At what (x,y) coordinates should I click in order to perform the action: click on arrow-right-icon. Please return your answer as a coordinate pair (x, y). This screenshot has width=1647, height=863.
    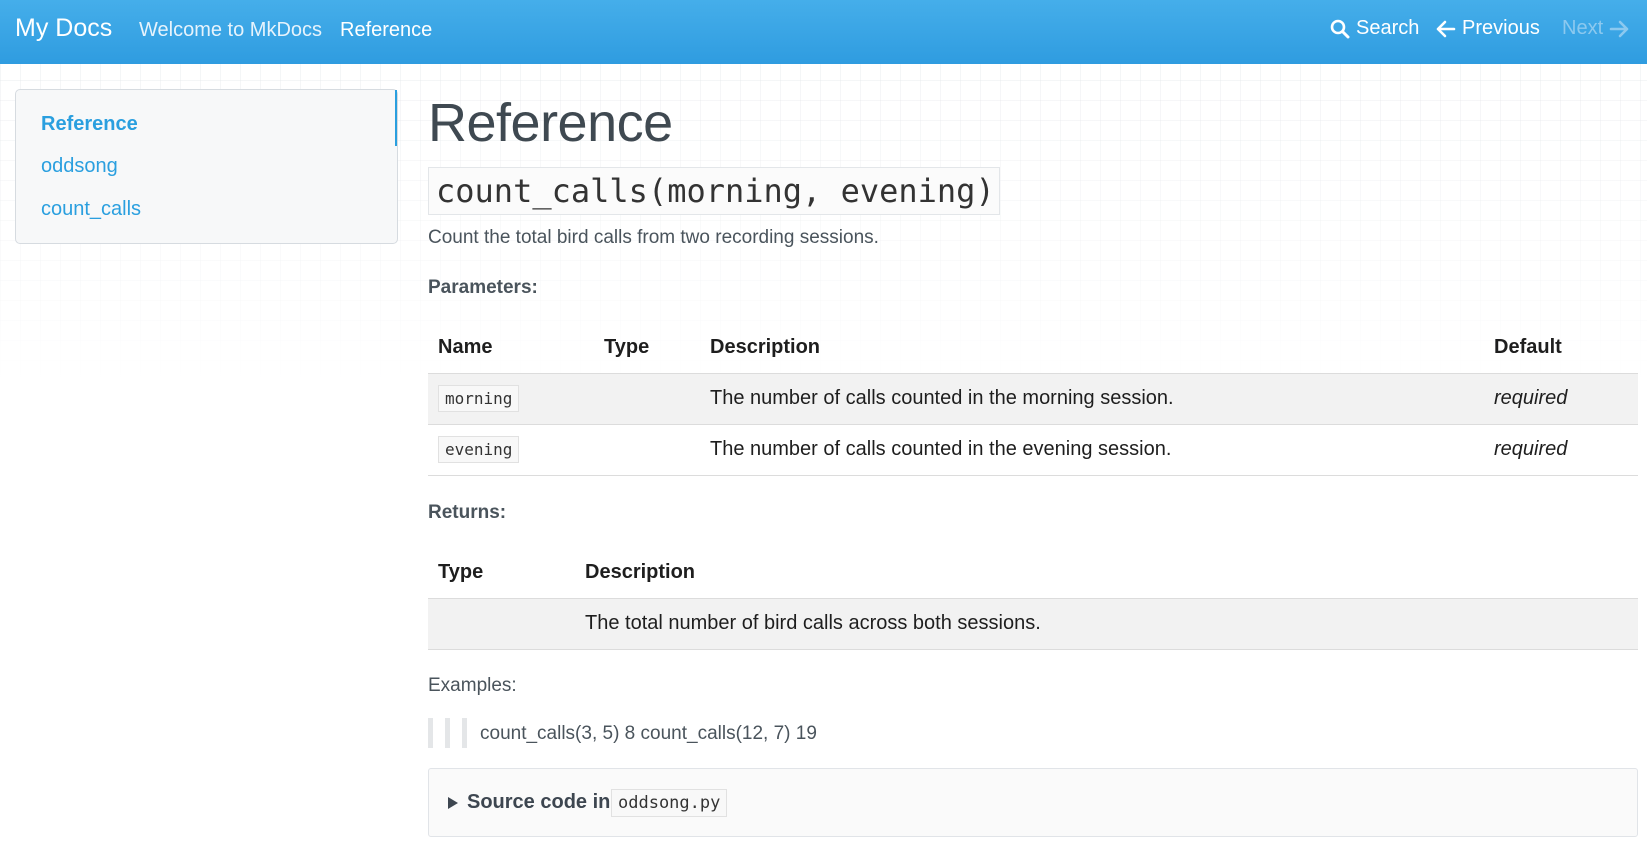
    Looking at the image, I should click on (1619, 28).